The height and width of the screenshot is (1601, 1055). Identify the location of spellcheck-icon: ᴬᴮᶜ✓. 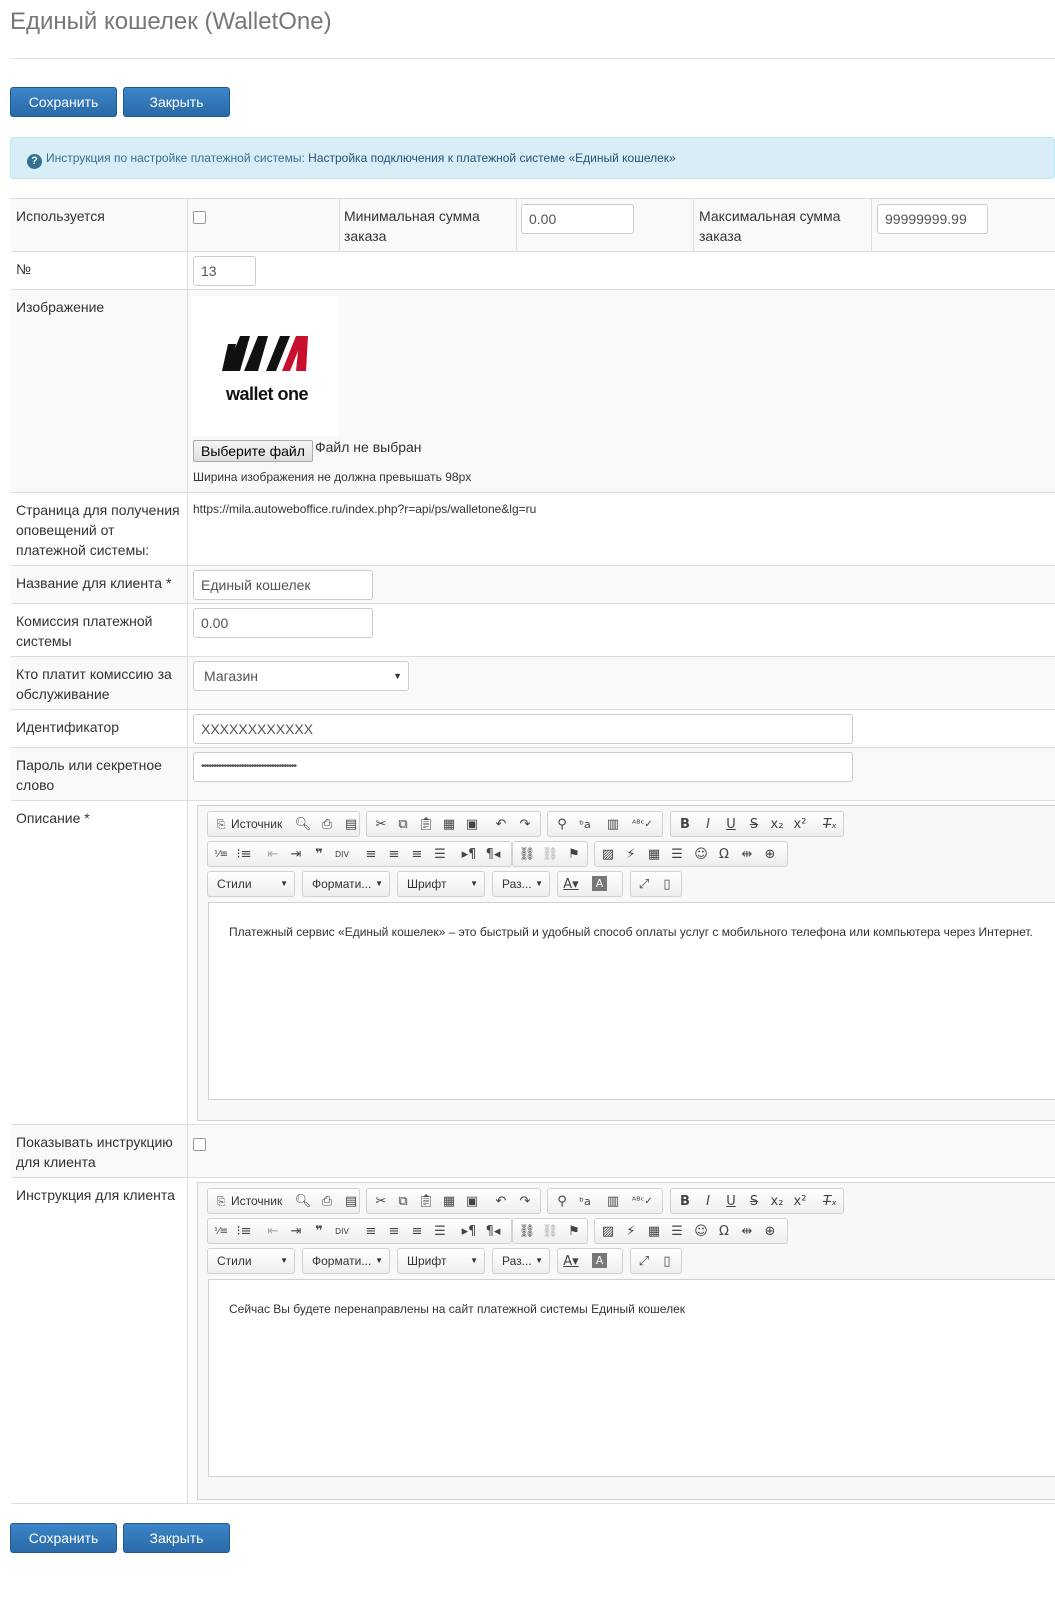
(642, 1201).